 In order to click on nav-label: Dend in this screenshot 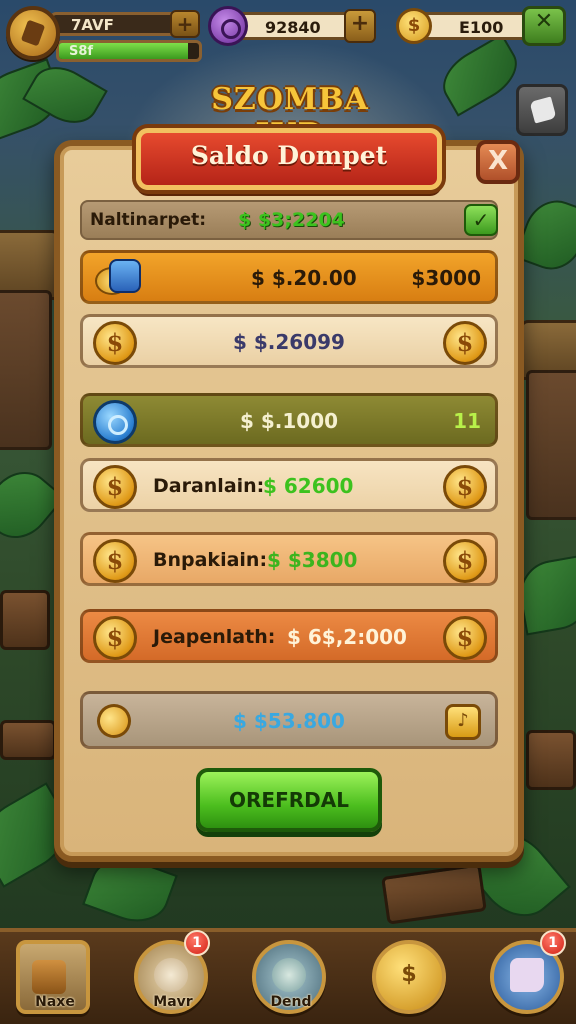, I will do `click(291, 1002)`.